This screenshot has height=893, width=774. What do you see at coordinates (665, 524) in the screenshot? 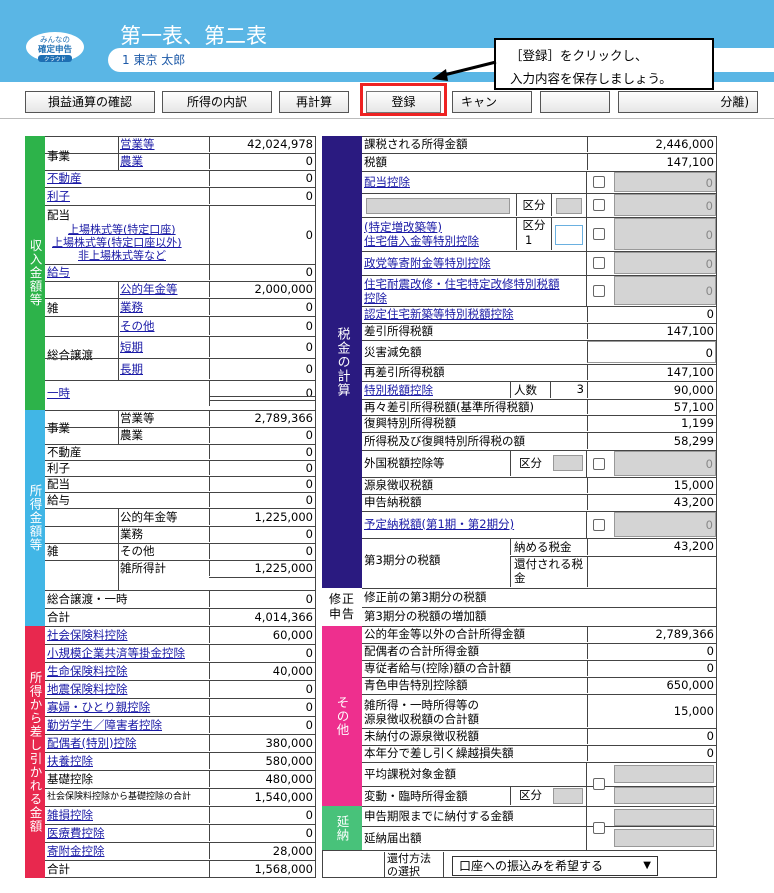
I see `value-yotei: 0` at bounding box center [665, 524].